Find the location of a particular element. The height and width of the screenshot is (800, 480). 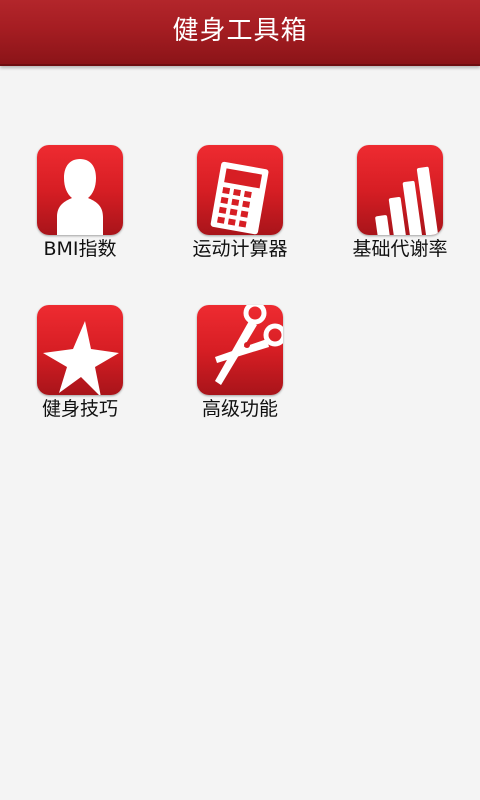

grid-item-bmr: 基础代谢率 is located at coordinates (395, 215).